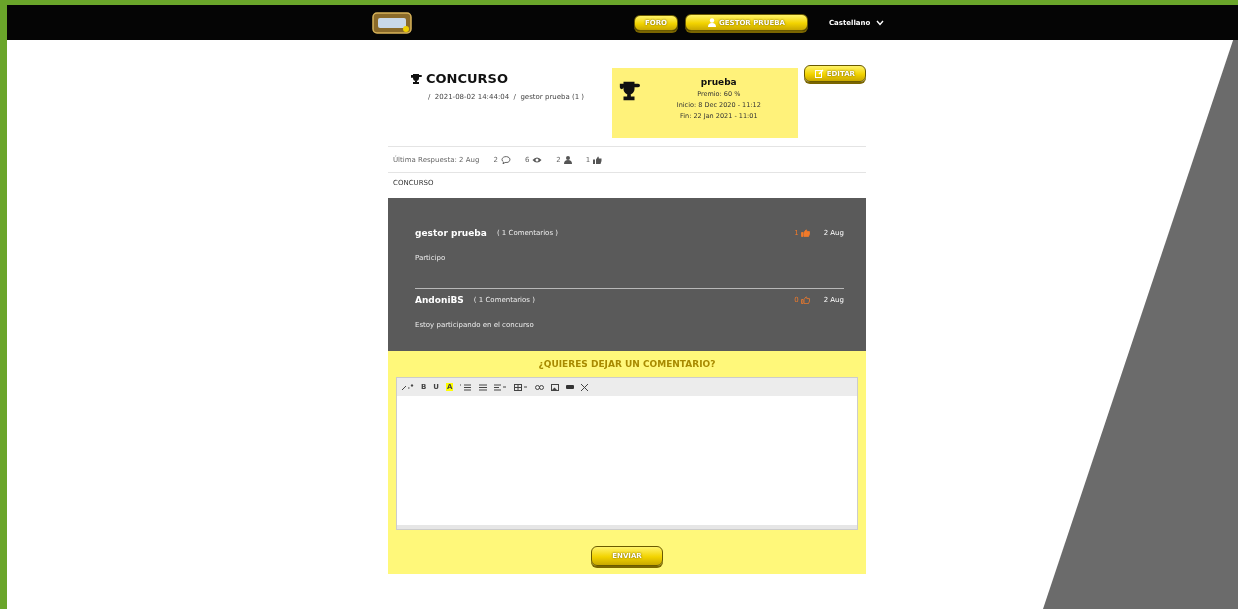 This screenshot has width=1238, height=609. What do you see at coordinates (627, 364) in the screenshot?
I see `form-heading: ¿QUIERES DEJAR UN COMENTARIO?` at bounding box center [627, 364].